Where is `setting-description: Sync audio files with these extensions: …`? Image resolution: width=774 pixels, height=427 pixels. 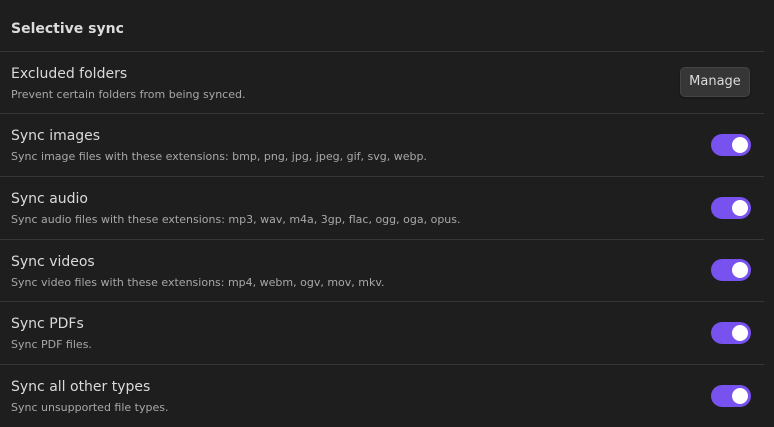 setting-description: Sync audio files with these extensions: … is located at coordinates (236, 219).